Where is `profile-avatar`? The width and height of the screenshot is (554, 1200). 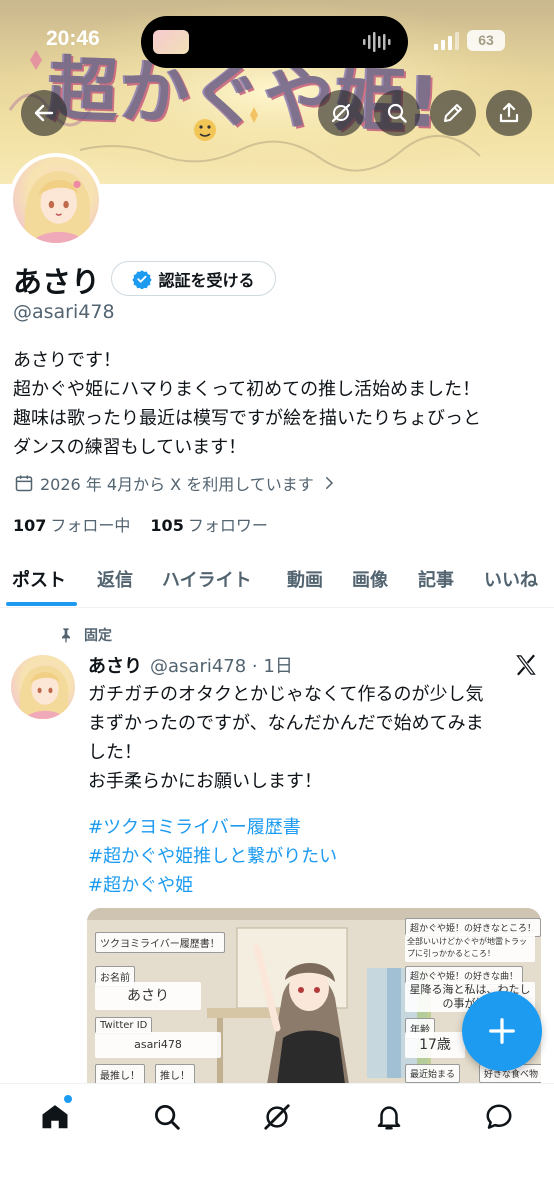 profile-avatar is located at coordinates (56, 200).